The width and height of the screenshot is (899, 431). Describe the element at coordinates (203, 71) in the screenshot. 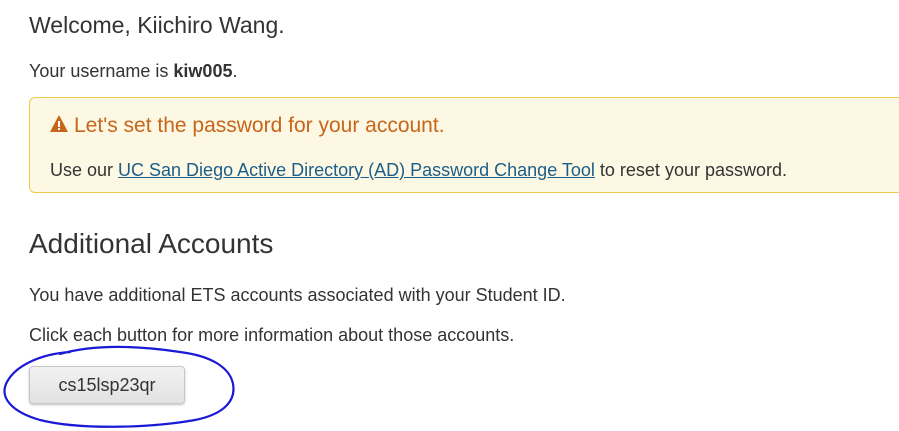

I see `username-value: kiw005` at that location.